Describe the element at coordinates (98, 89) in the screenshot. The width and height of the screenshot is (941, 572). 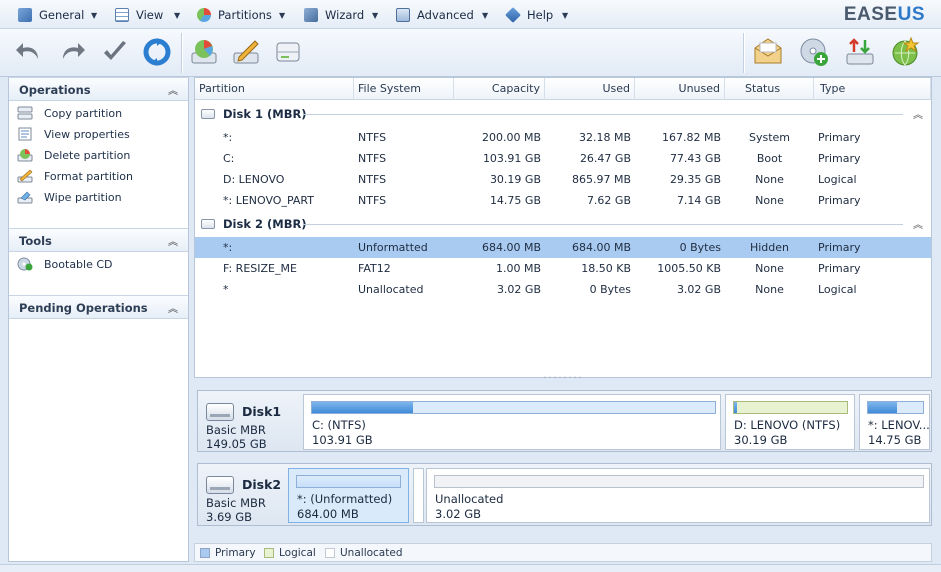
I see `operations-section-header: Operations ︽` at that location.